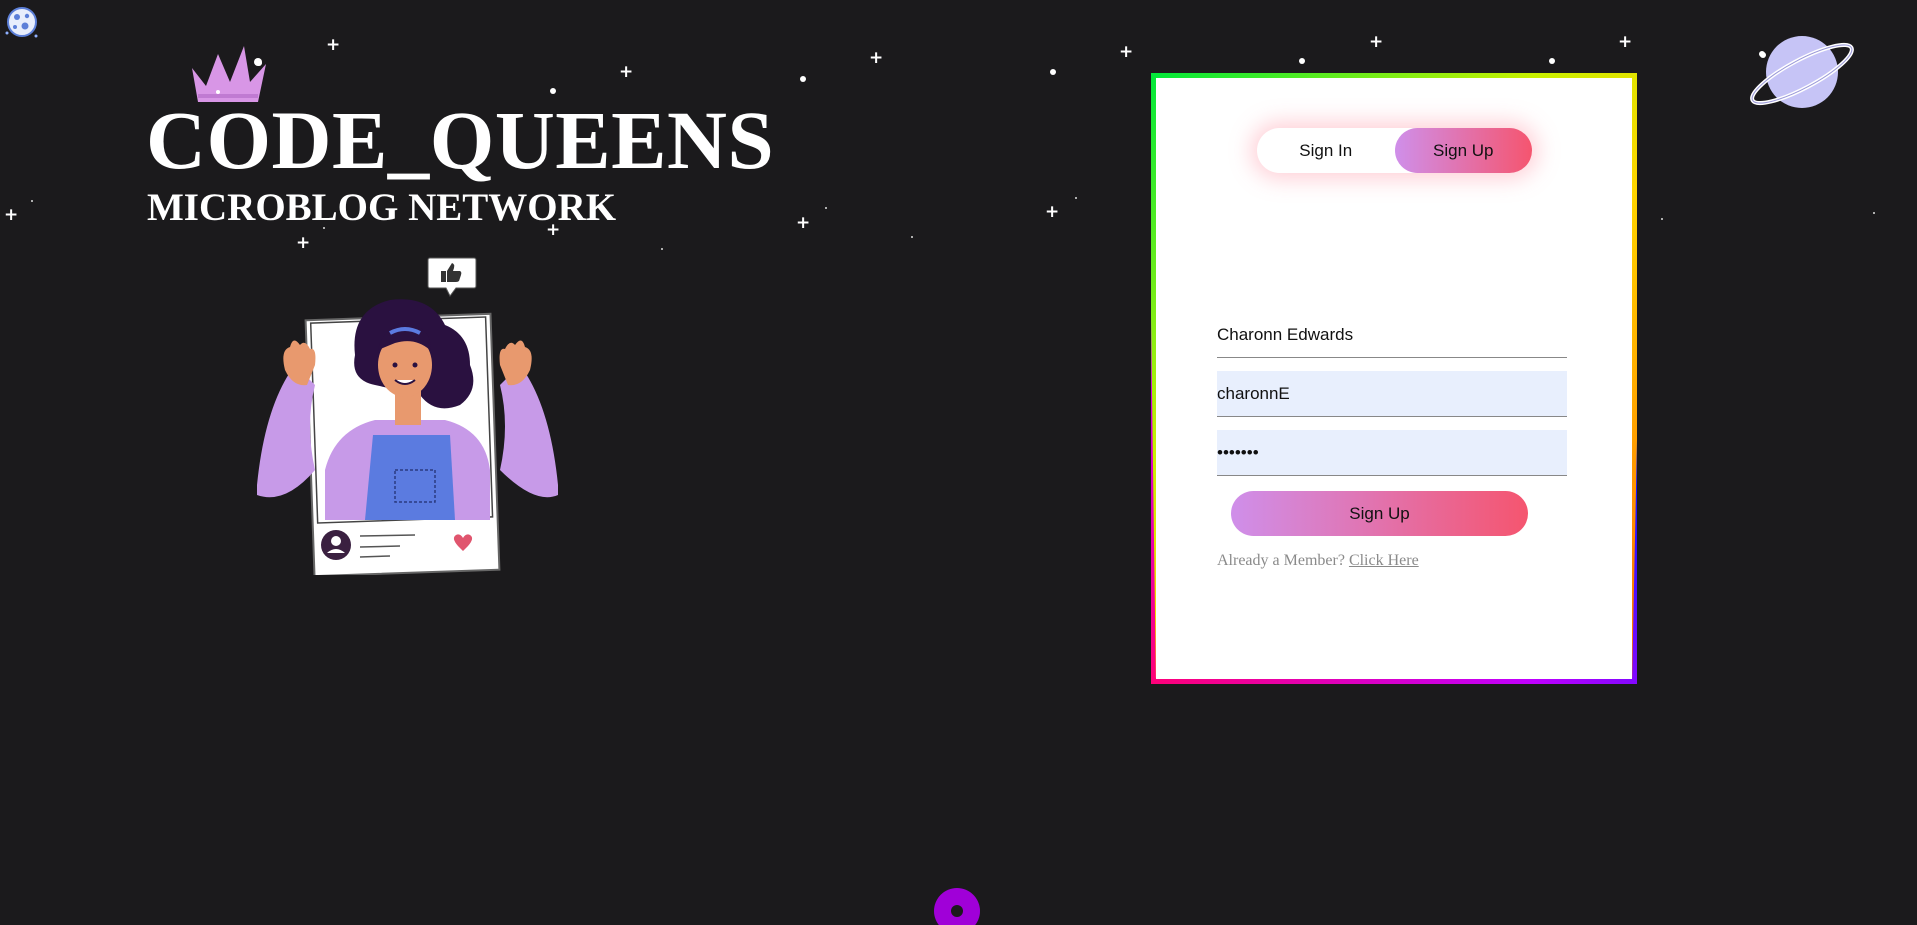 This screenshot has width=1917, height=925. I want to click on member-prompt-text: Already a Member?, so click(1281, 560).